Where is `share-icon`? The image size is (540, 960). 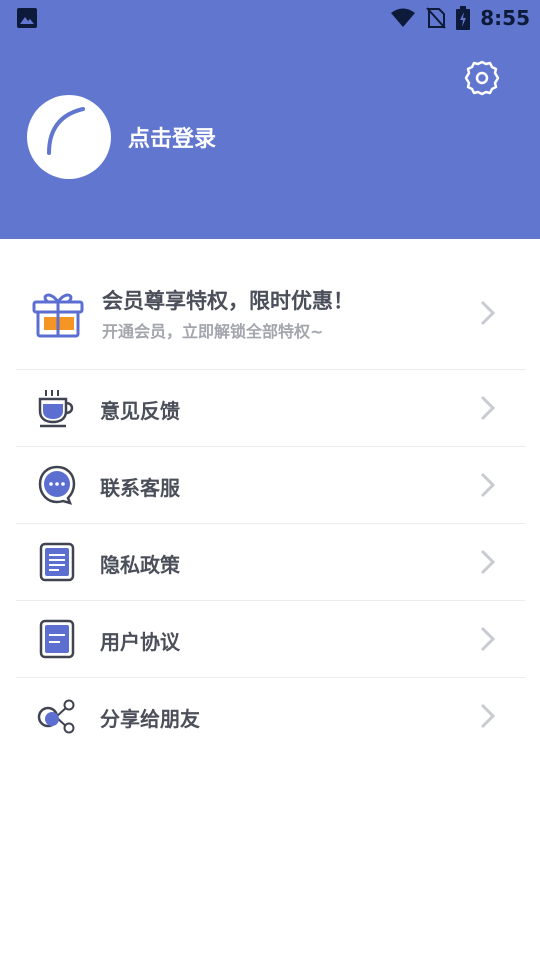 share-icon is located at coordinates (56, 716).